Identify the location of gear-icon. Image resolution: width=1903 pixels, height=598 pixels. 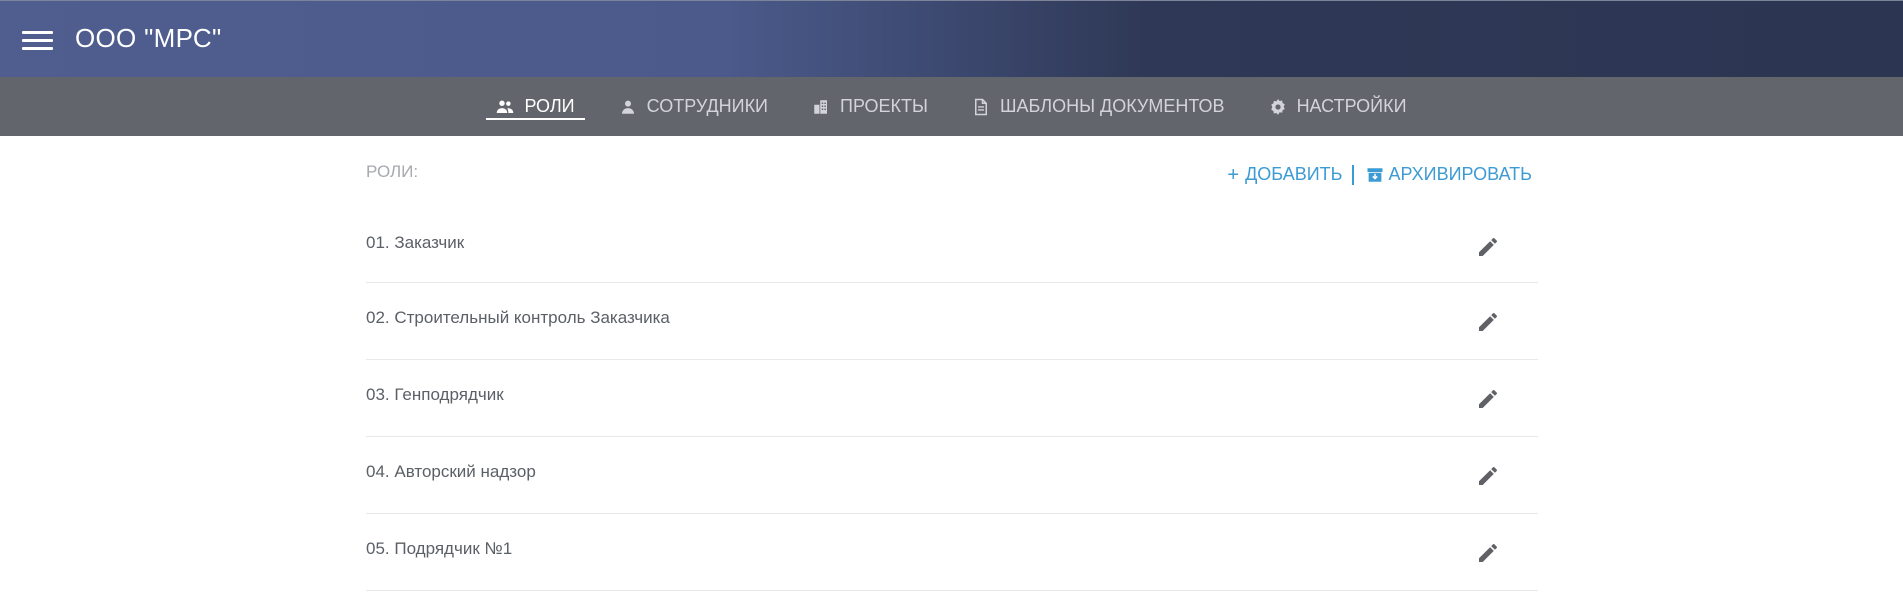
(1278, 107).